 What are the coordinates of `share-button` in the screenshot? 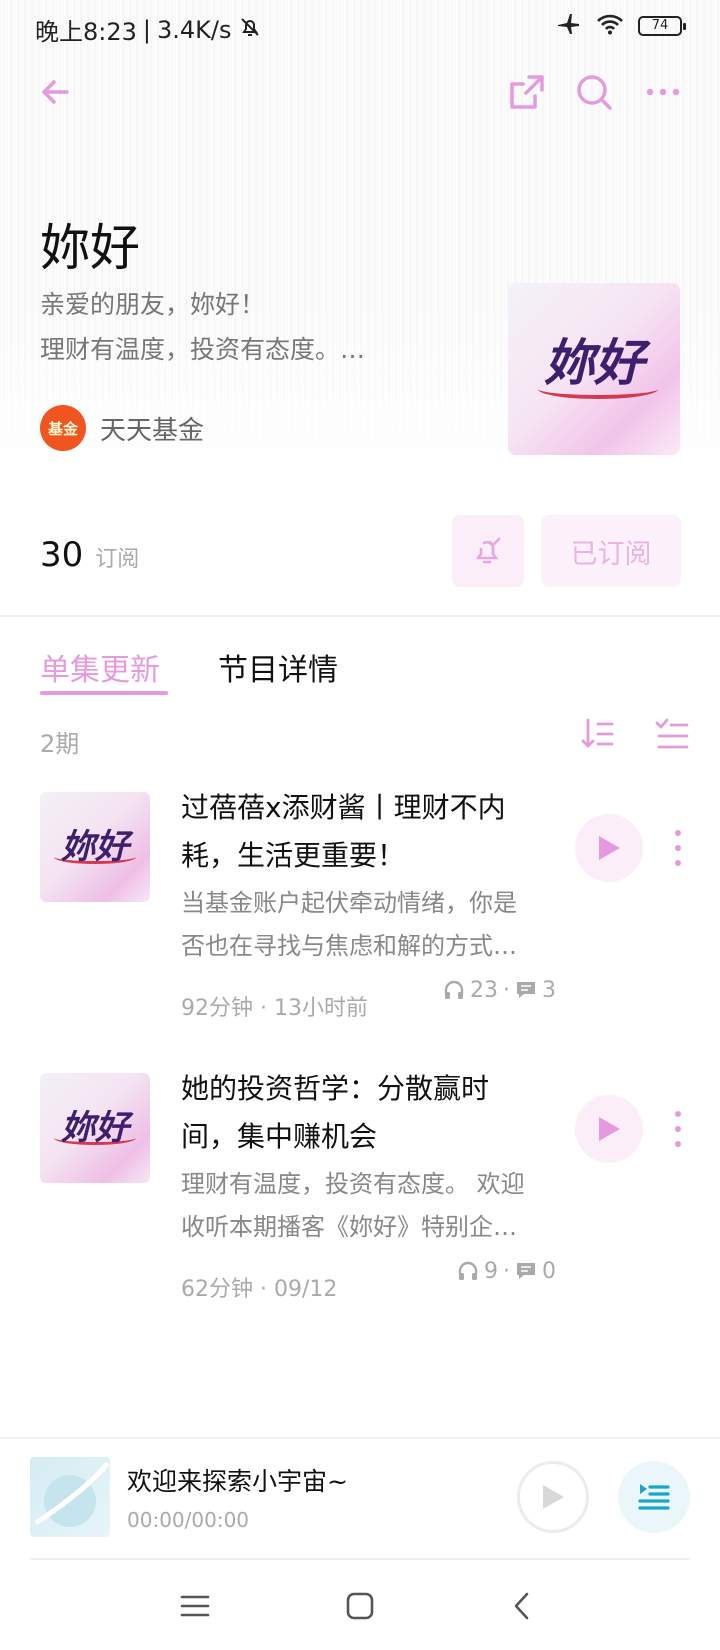 It's located at (527, 92).